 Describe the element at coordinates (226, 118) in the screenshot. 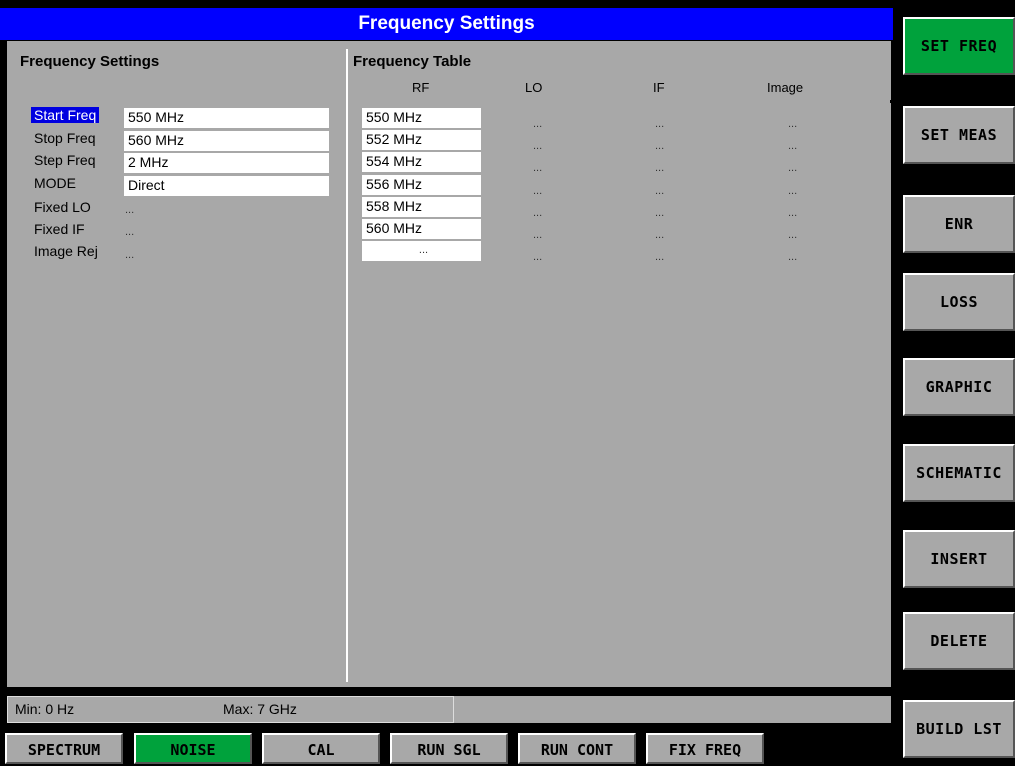

I see `start-freq-field: 550 MHz` at that location.